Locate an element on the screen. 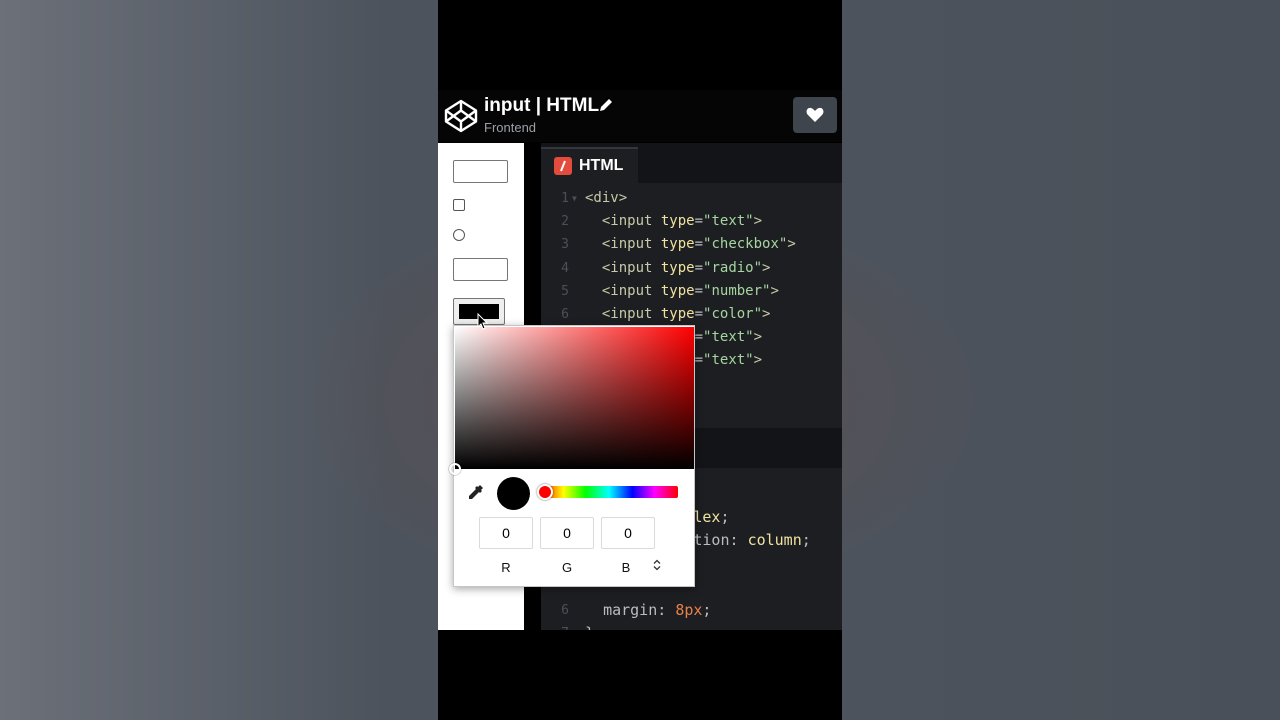 The width and height of the screenshot is (1280, 720). line-content: <input type="color"> is located at coordinates (686, 313).